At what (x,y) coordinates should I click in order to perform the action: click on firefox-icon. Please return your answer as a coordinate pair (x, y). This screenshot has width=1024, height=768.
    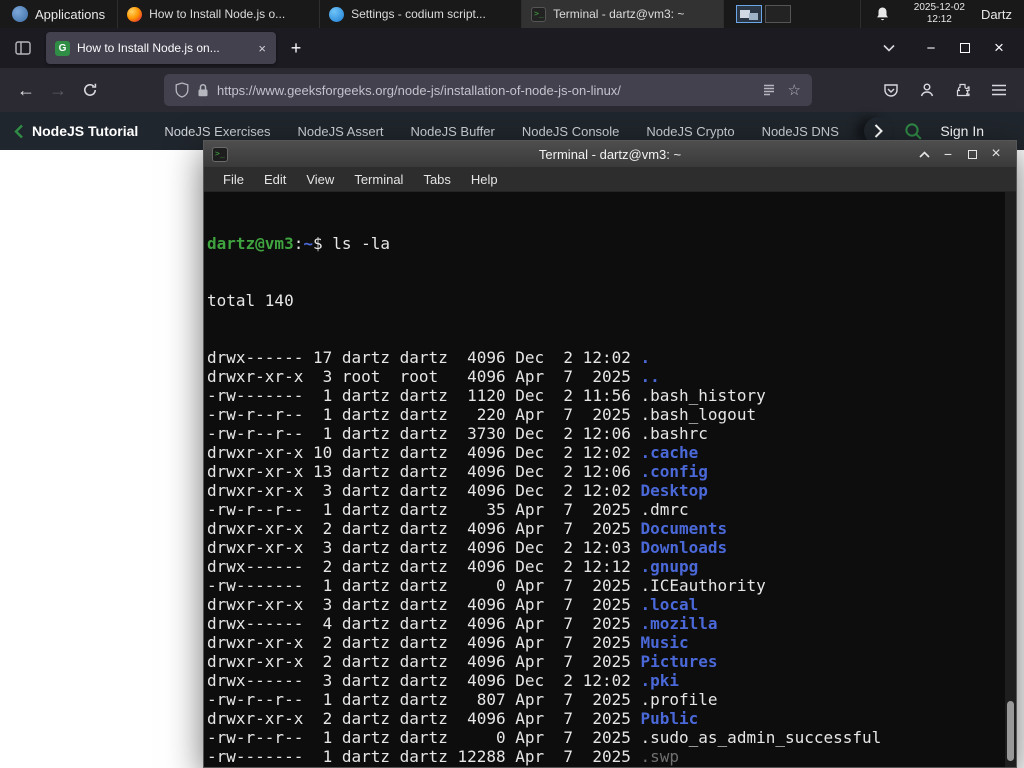
    Looking at the image, I should click on (135, 14).